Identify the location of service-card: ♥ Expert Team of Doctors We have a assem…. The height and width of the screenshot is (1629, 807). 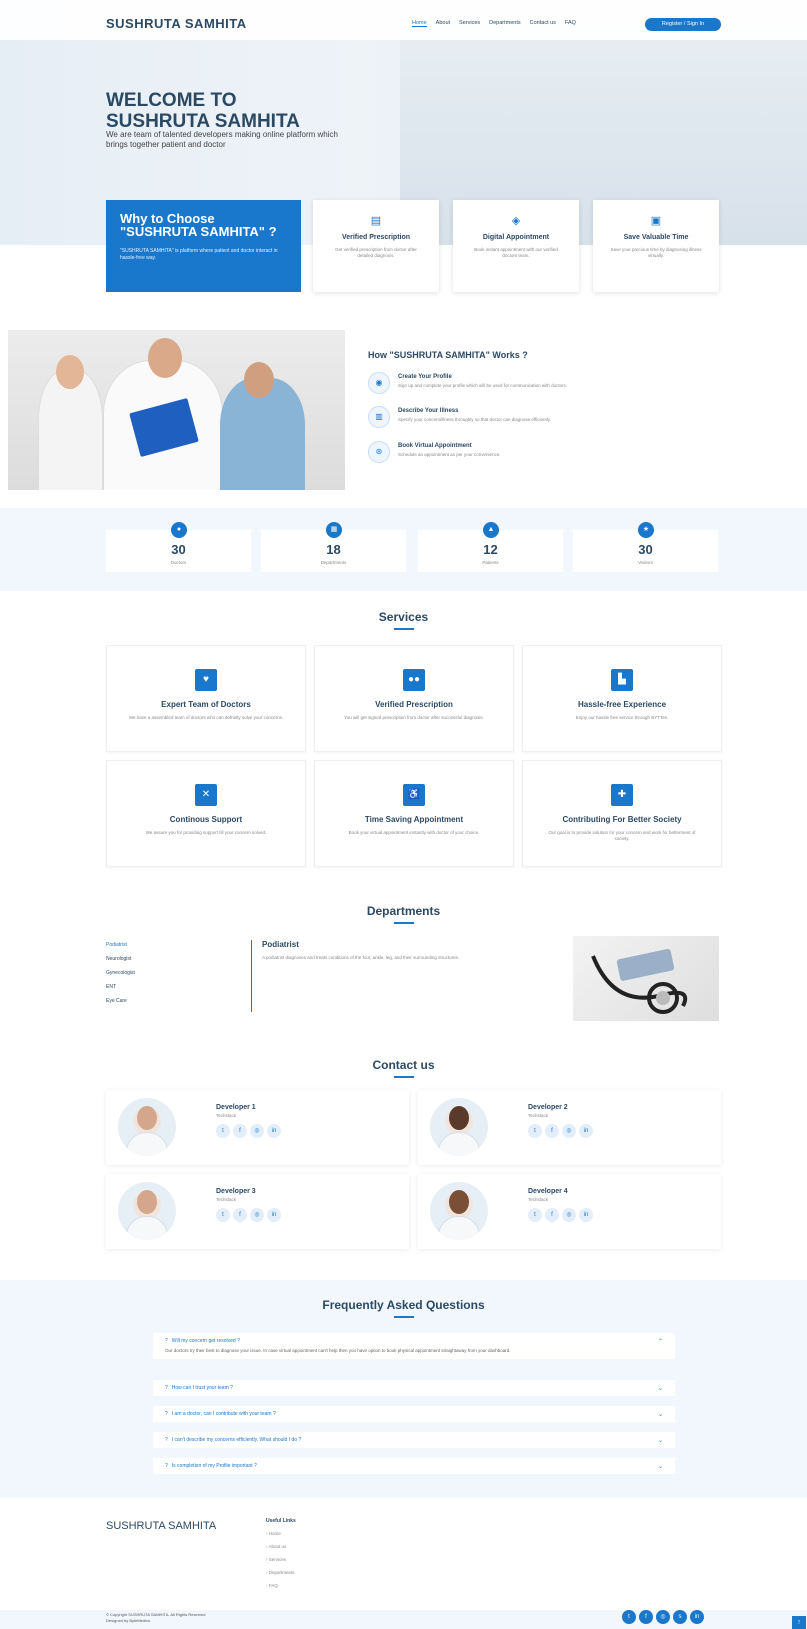
(206, 698).